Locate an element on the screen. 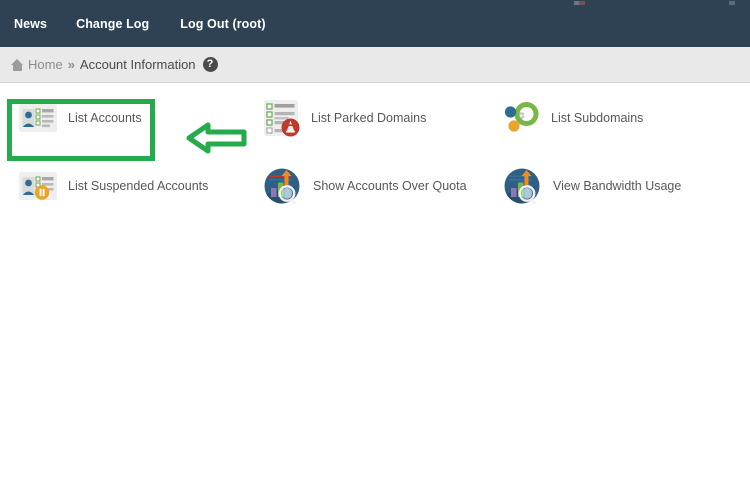 Image resolution: width=750 pixels, height=500 pixels. breadcrumb: Home » Account Information ? is located at coordinates (375, 65).